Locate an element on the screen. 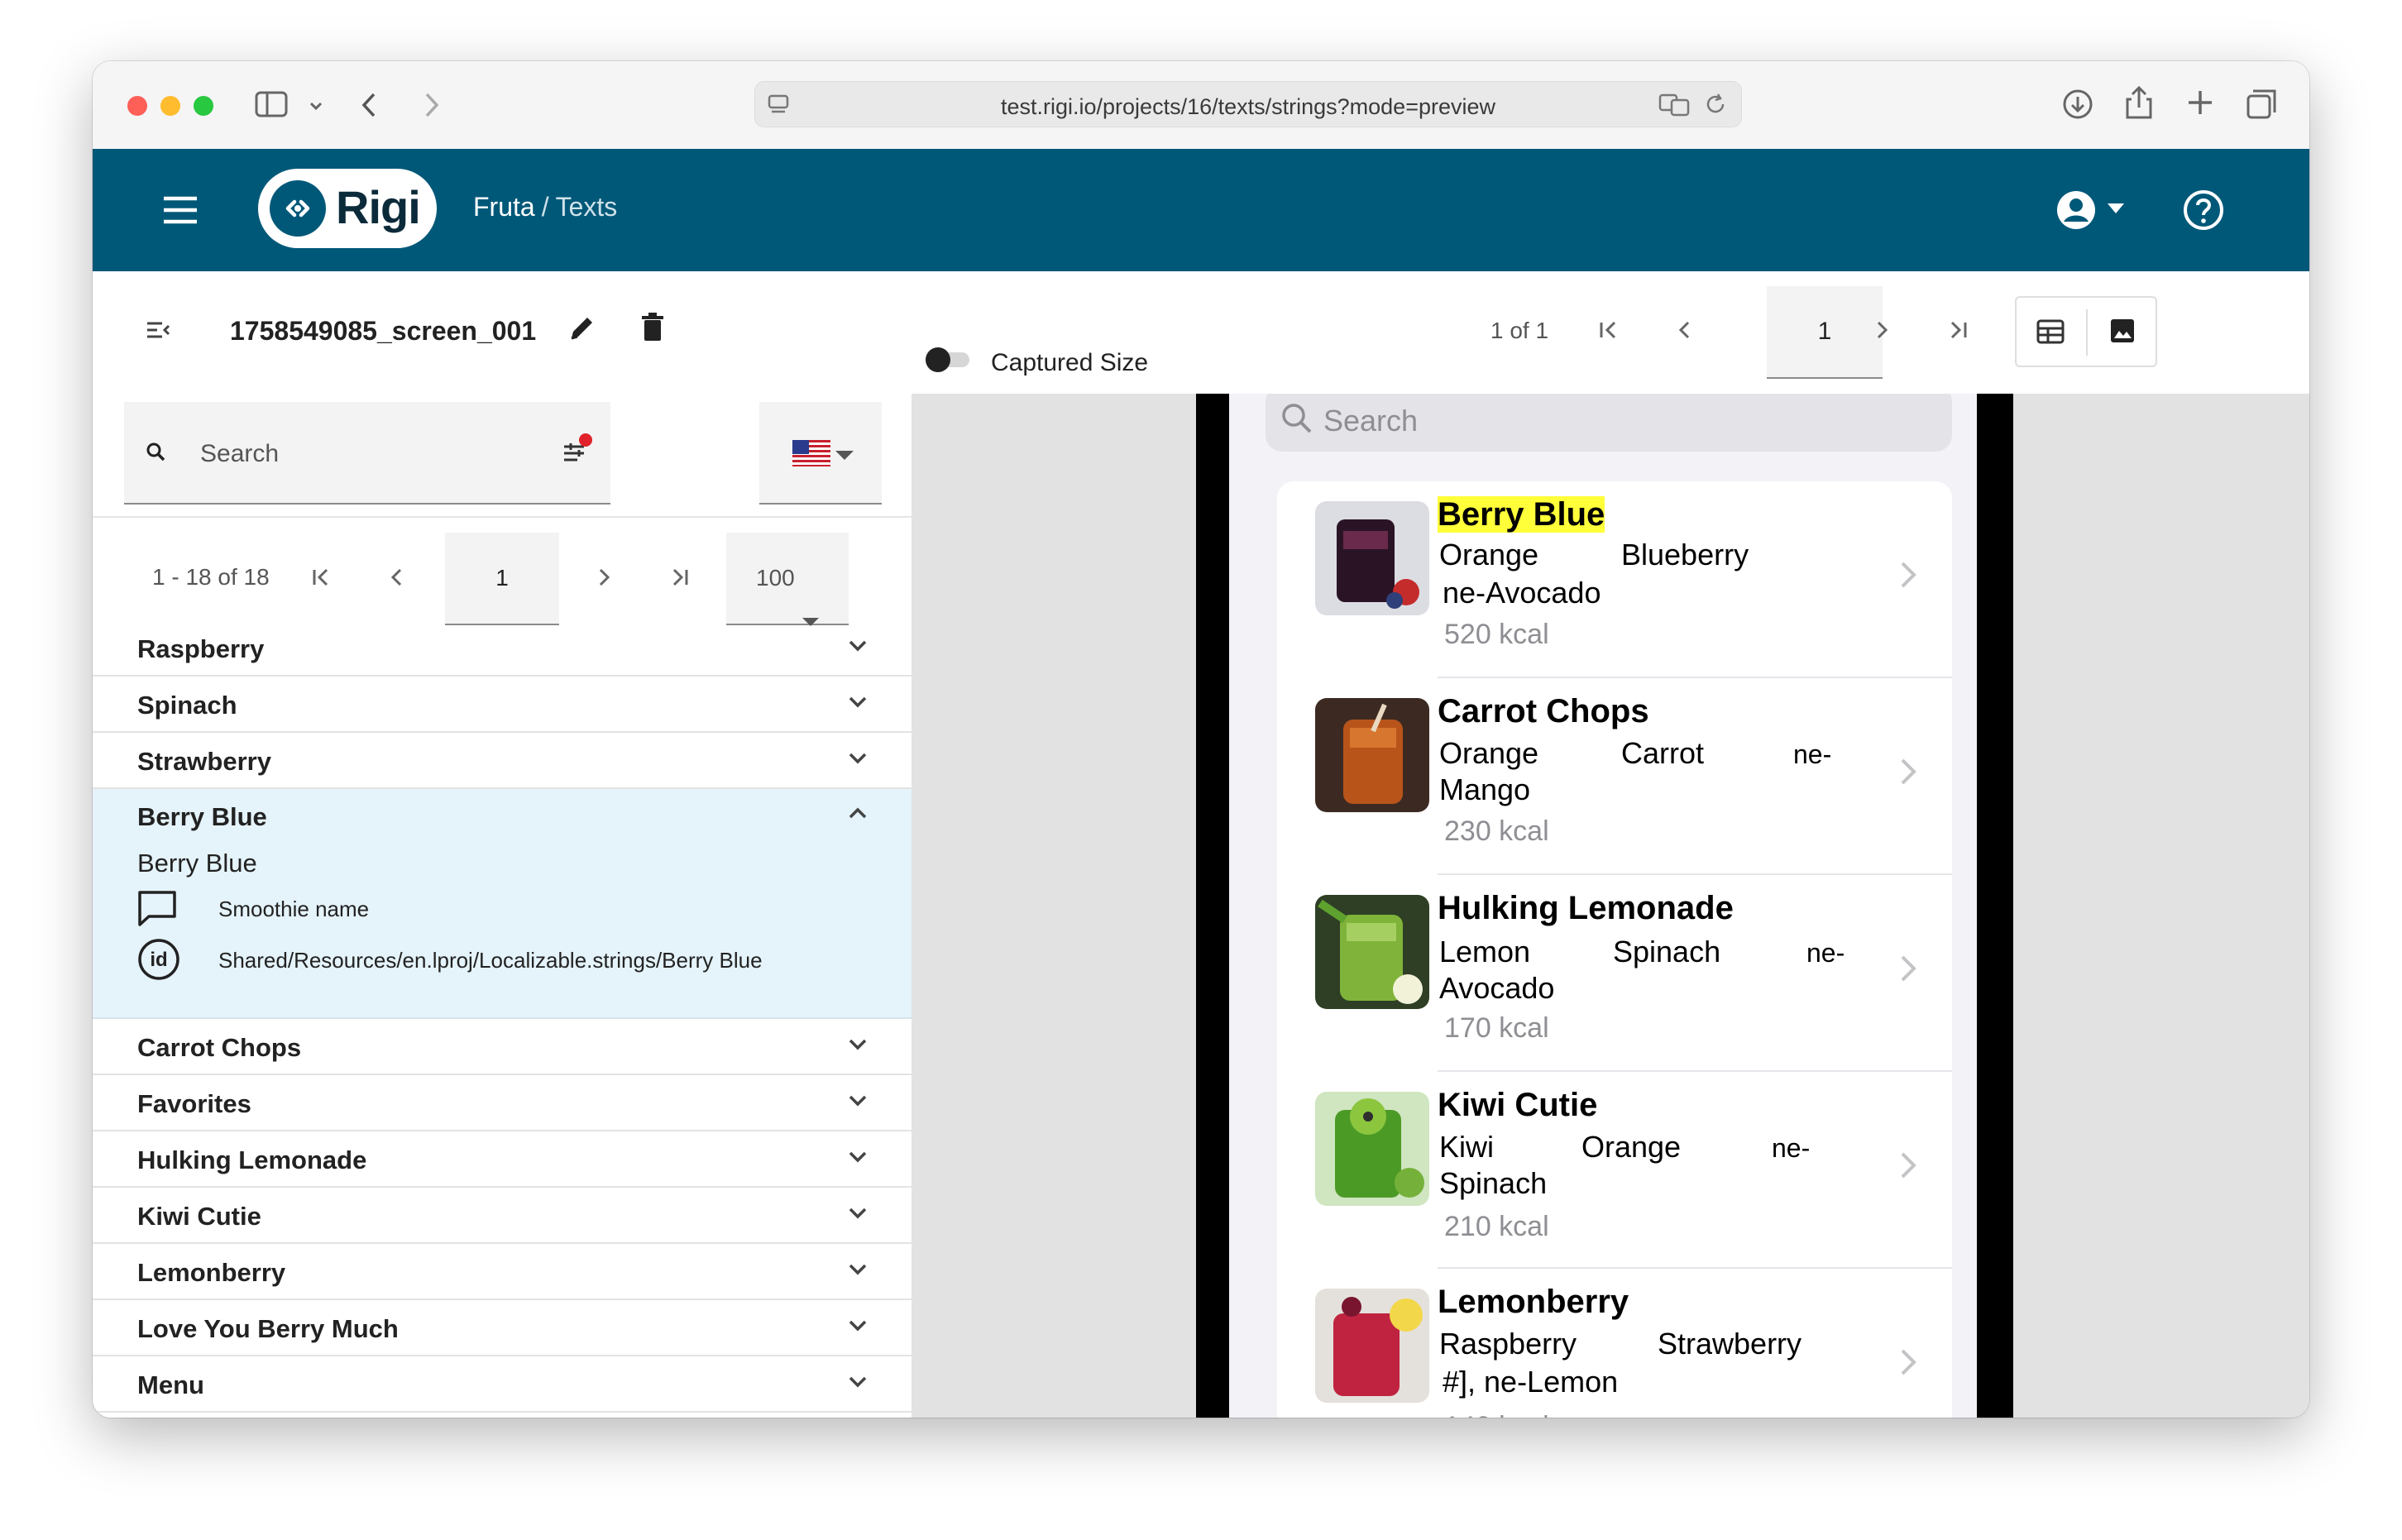 This screenshot has width=2402, height=1540. per-page-select: 100 is located at coordinates (787, 579).